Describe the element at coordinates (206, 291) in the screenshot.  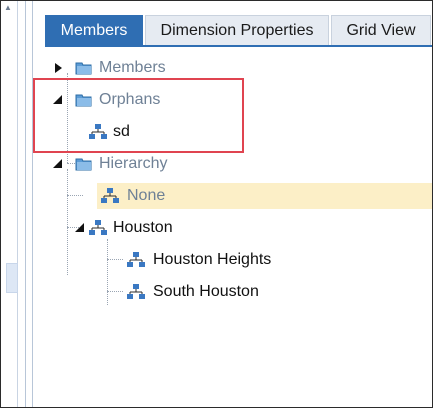
I see `tree-node-label: South Houston` at that location.